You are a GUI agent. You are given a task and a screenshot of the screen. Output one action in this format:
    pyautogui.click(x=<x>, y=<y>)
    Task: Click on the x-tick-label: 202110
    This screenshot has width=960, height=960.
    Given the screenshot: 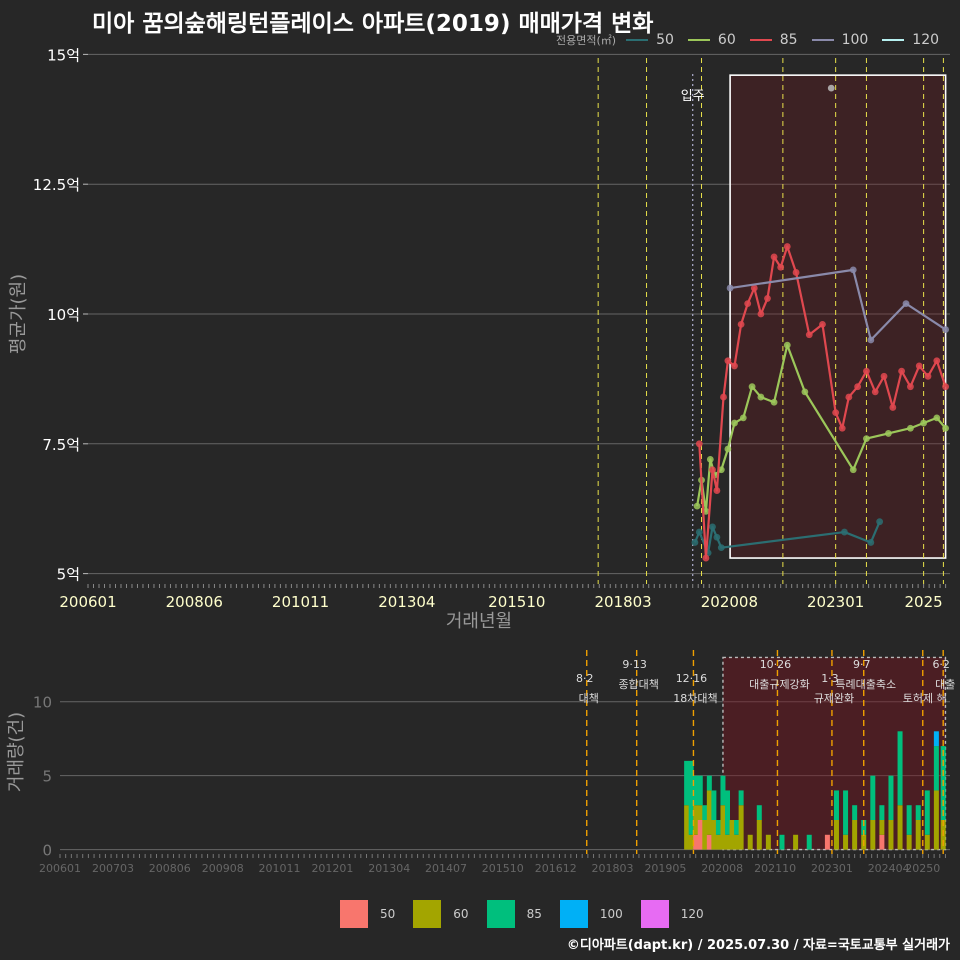 What is the action you would take?
    pyautogui.click(x=775, y=868)
    